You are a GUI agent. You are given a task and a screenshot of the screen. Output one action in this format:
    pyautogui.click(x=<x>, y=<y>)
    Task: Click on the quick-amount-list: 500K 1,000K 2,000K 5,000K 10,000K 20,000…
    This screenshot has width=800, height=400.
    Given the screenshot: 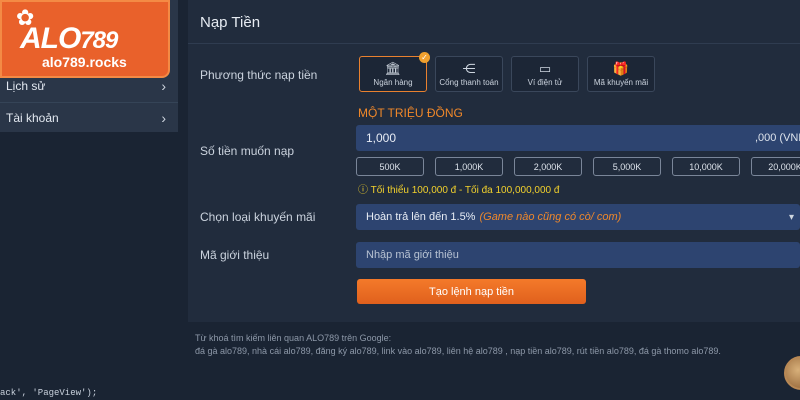 What is the action you would take?
    pyautogui.click(x=578, y=166)
    